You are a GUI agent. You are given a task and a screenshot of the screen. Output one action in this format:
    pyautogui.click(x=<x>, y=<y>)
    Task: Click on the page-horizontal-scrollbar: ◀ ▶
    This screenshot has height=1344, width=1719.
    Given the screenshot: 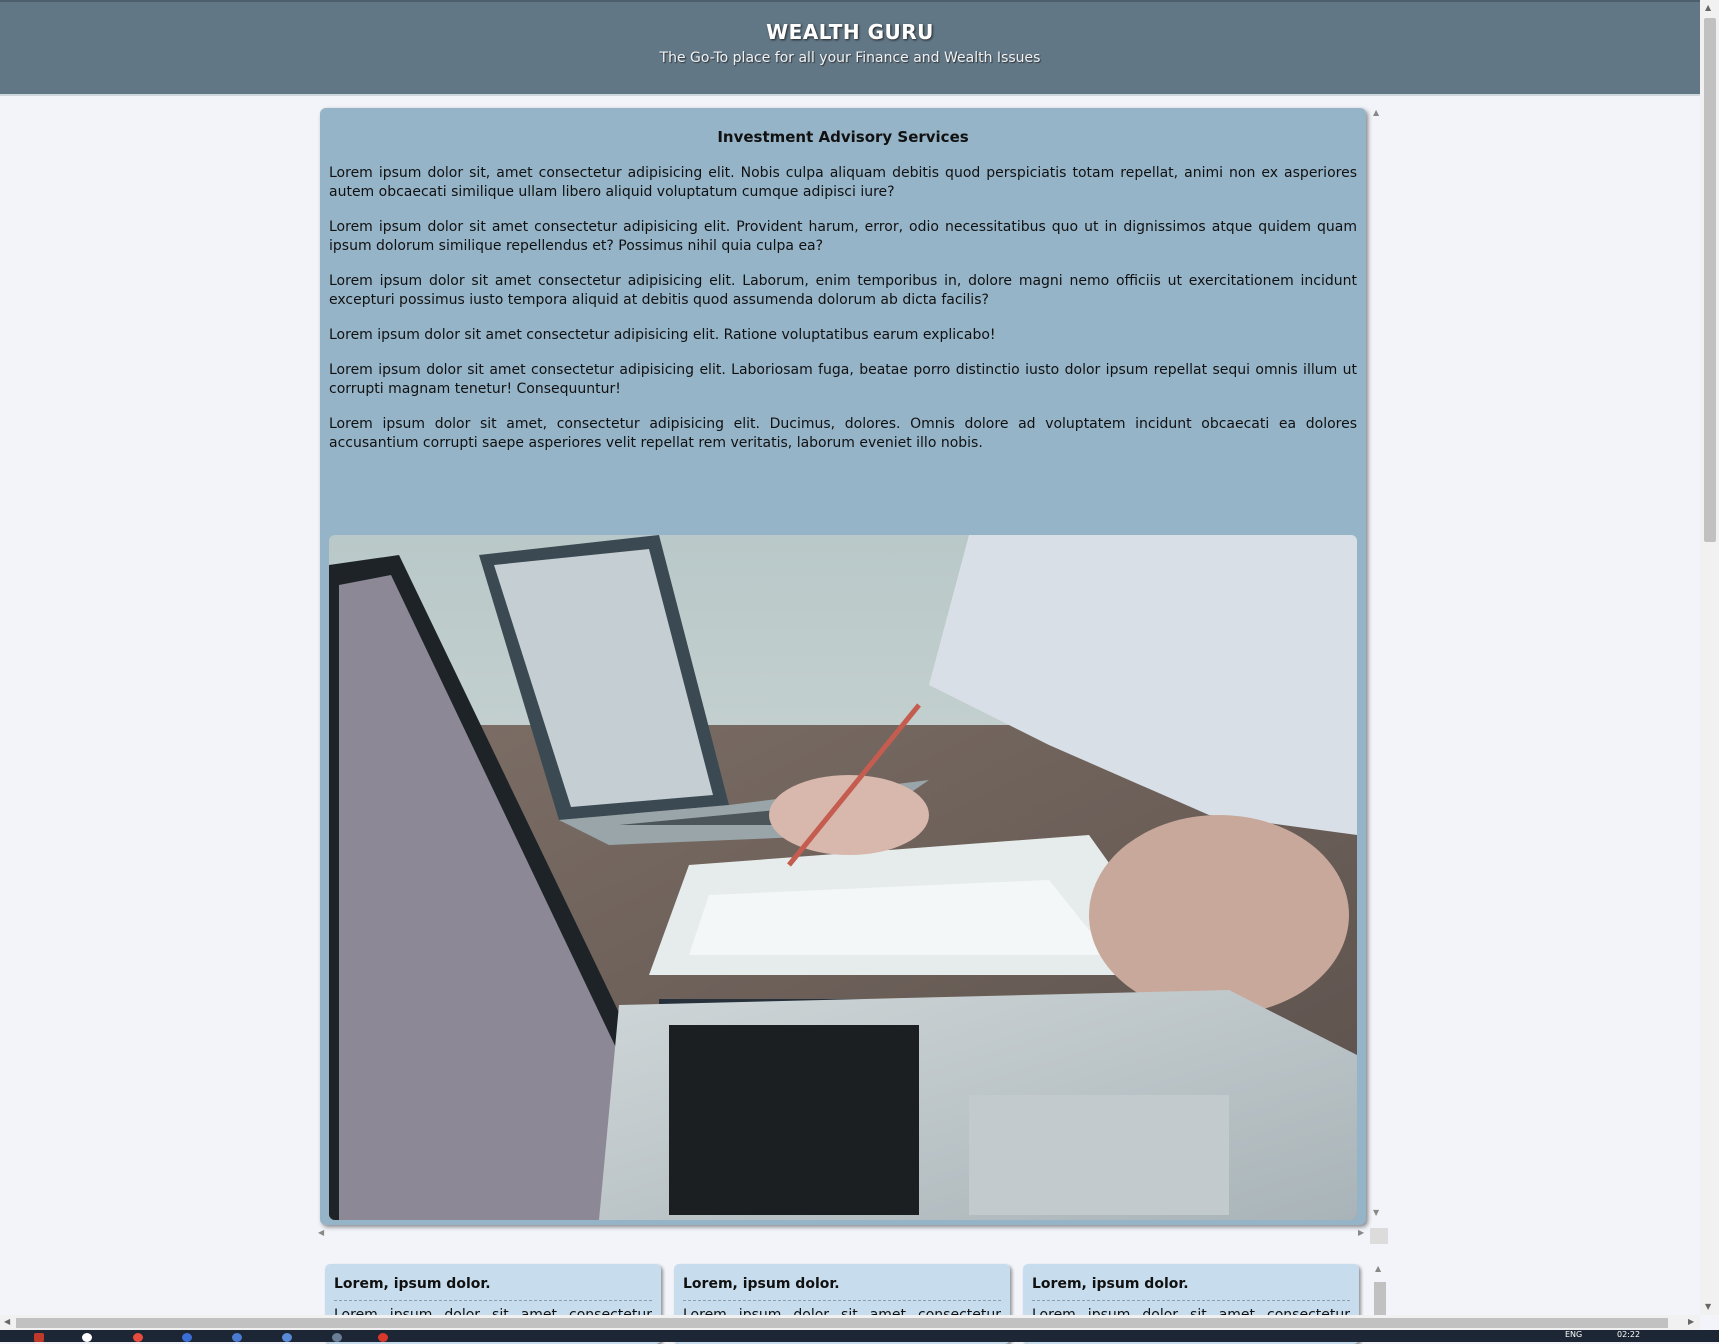 What is the action you would take?
    pyautogui.click(x=850, y=1322)
    